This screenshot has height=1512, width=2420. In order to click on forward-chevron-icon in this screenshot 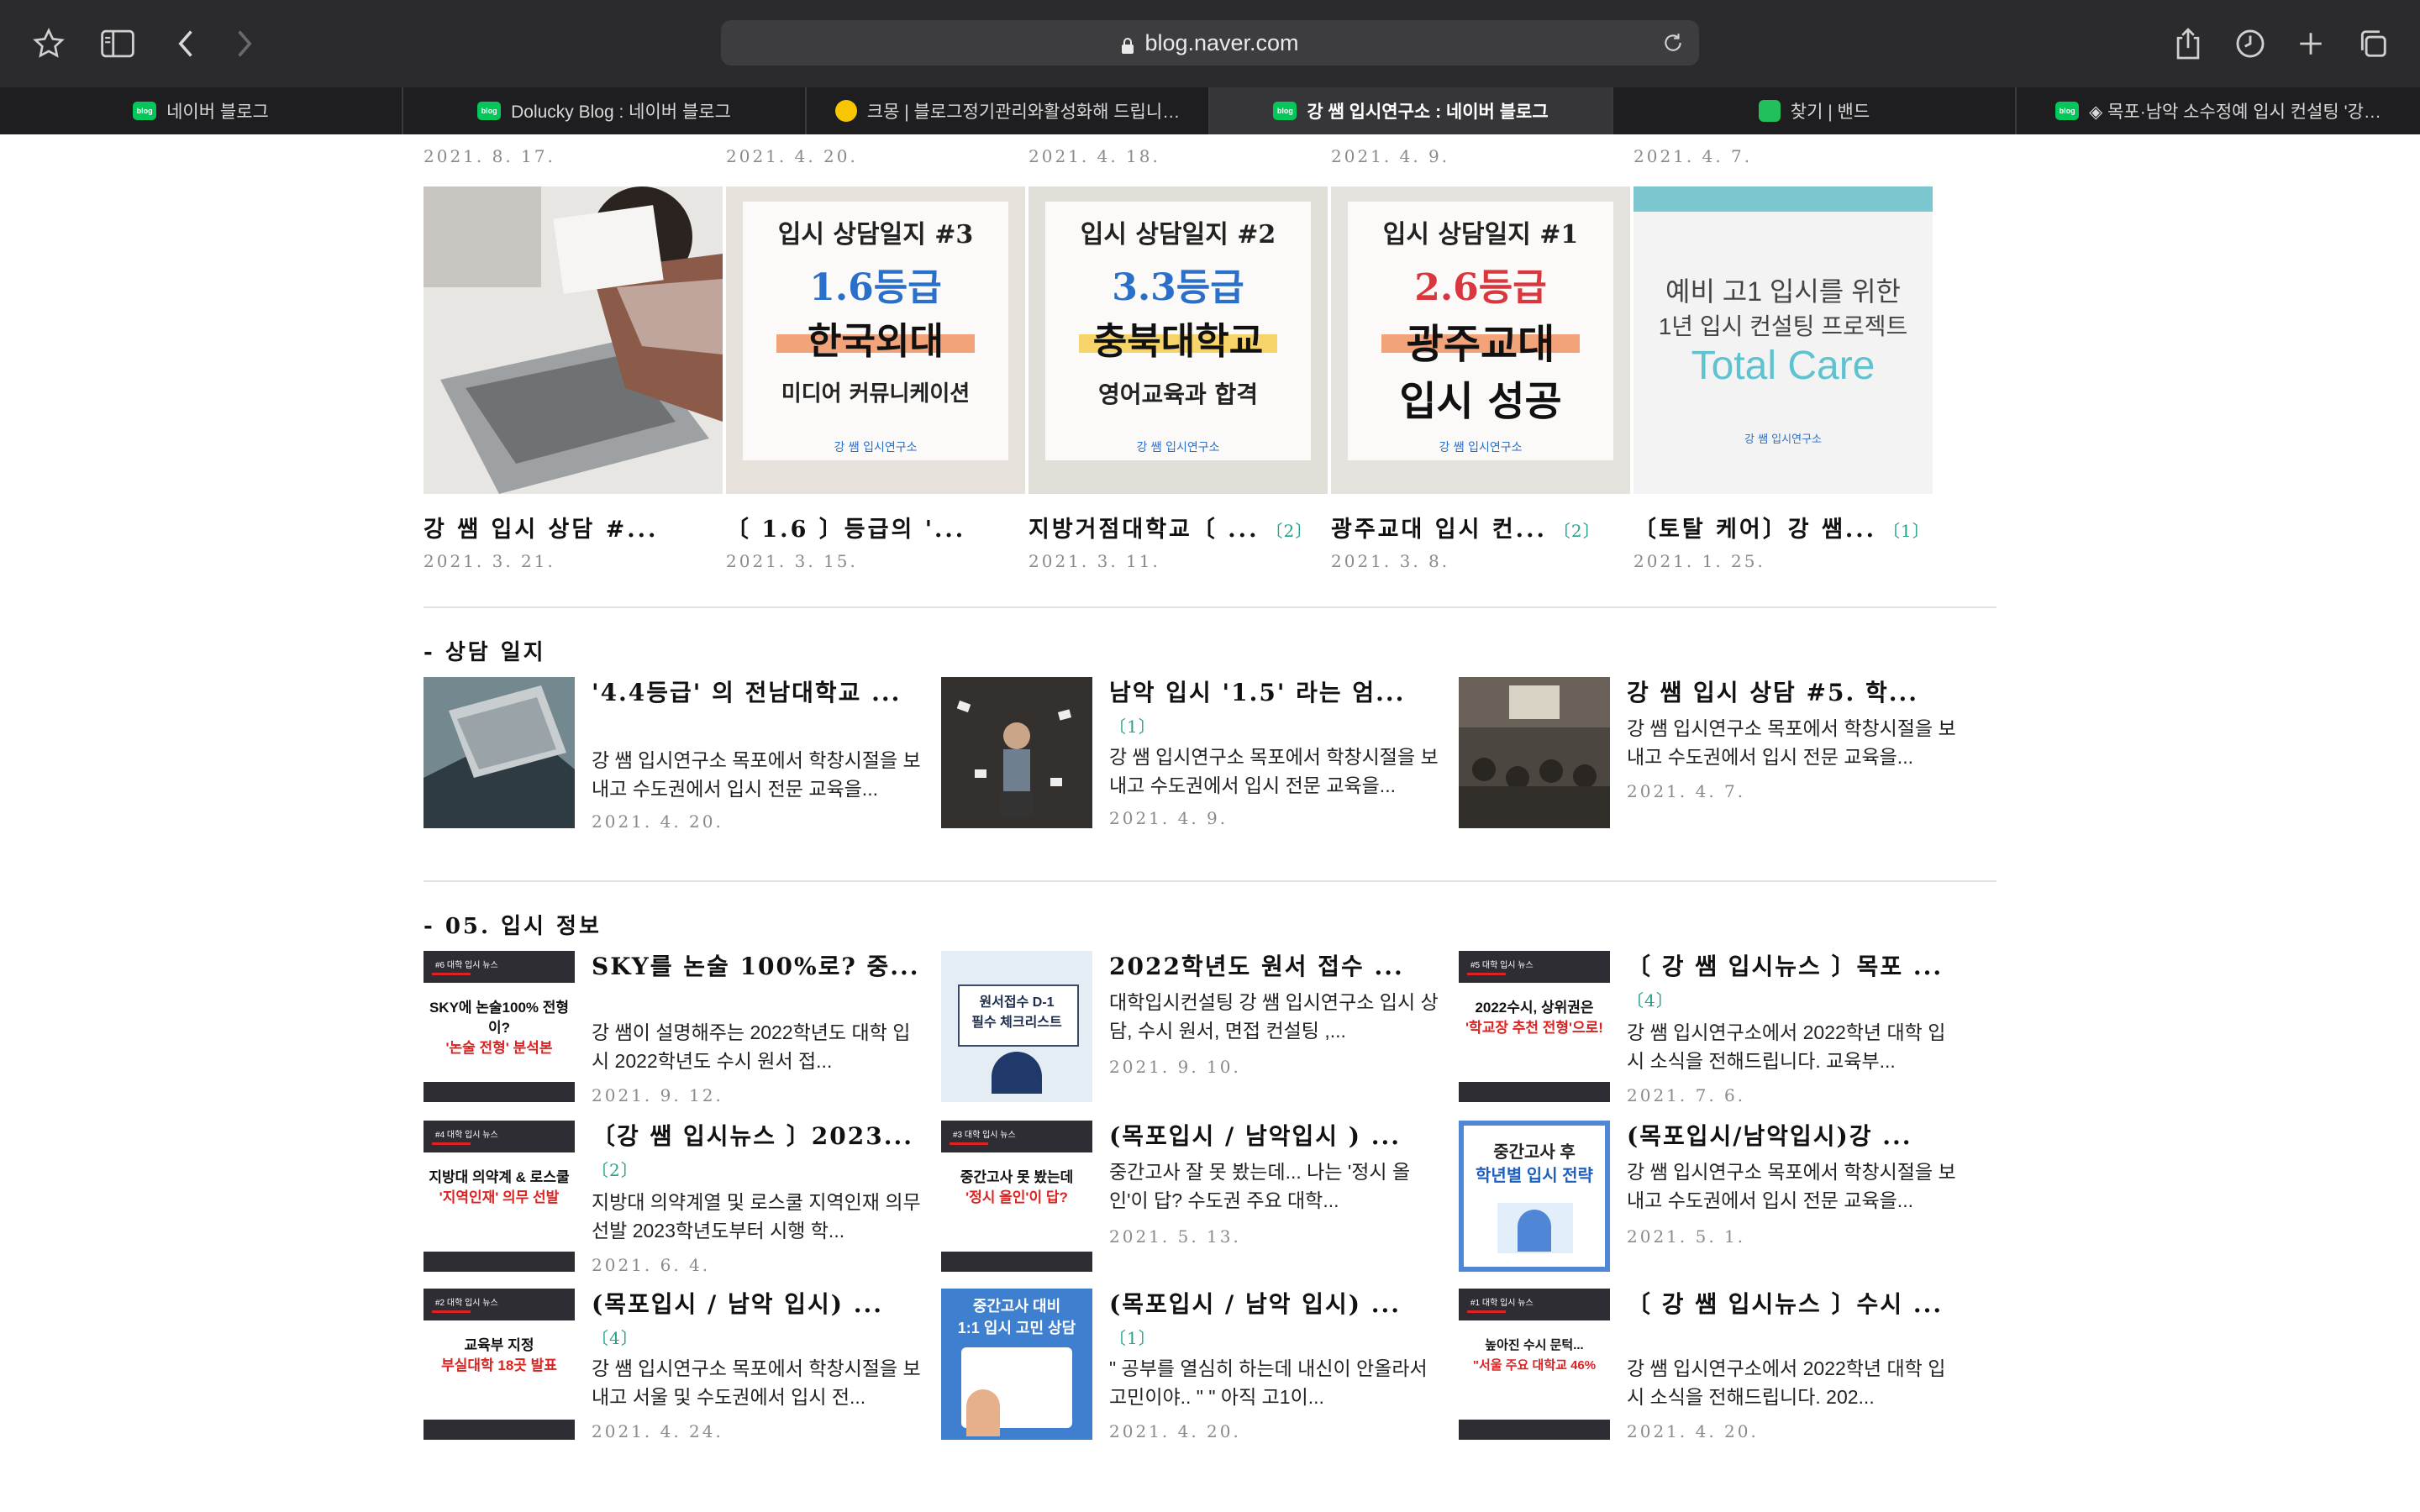, I will do `click(244, 44)`.